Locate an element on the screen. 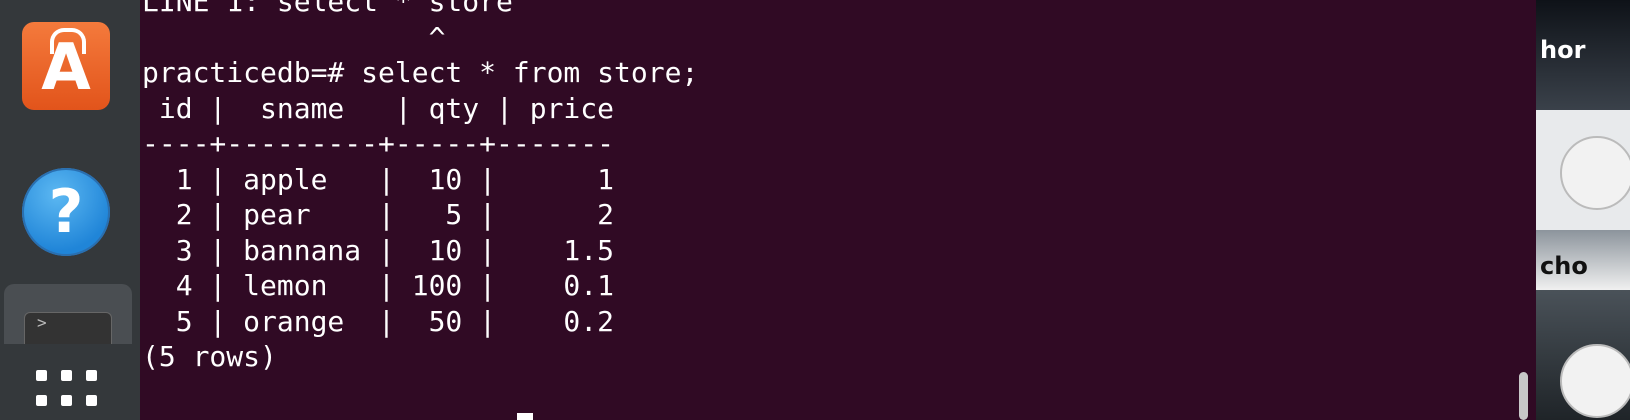 This screenshot has width=1630, height=420. terminal-line: 1 | apple | 10 | 1 is located at coordinates (378, 179).